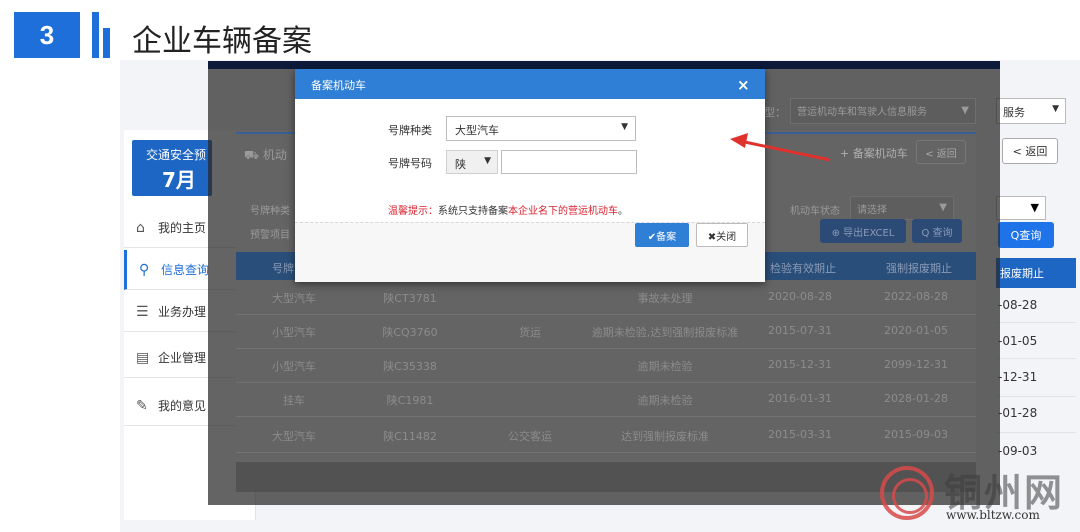 Image resolution: width=1080 pixels, height=532 pixels. I want to click on filter-warning-label: 预警项目, so click(270, 235).